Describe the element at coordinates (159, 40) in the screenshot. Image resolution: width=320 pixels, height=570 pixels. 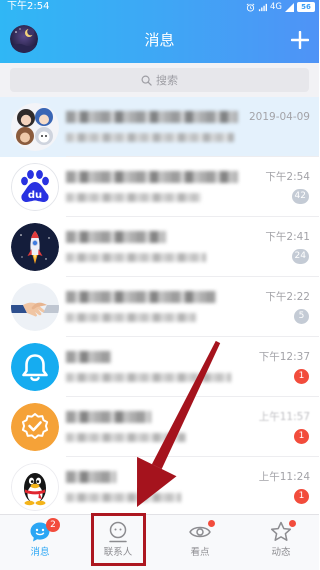
I see `page-title: 消息` at that location.